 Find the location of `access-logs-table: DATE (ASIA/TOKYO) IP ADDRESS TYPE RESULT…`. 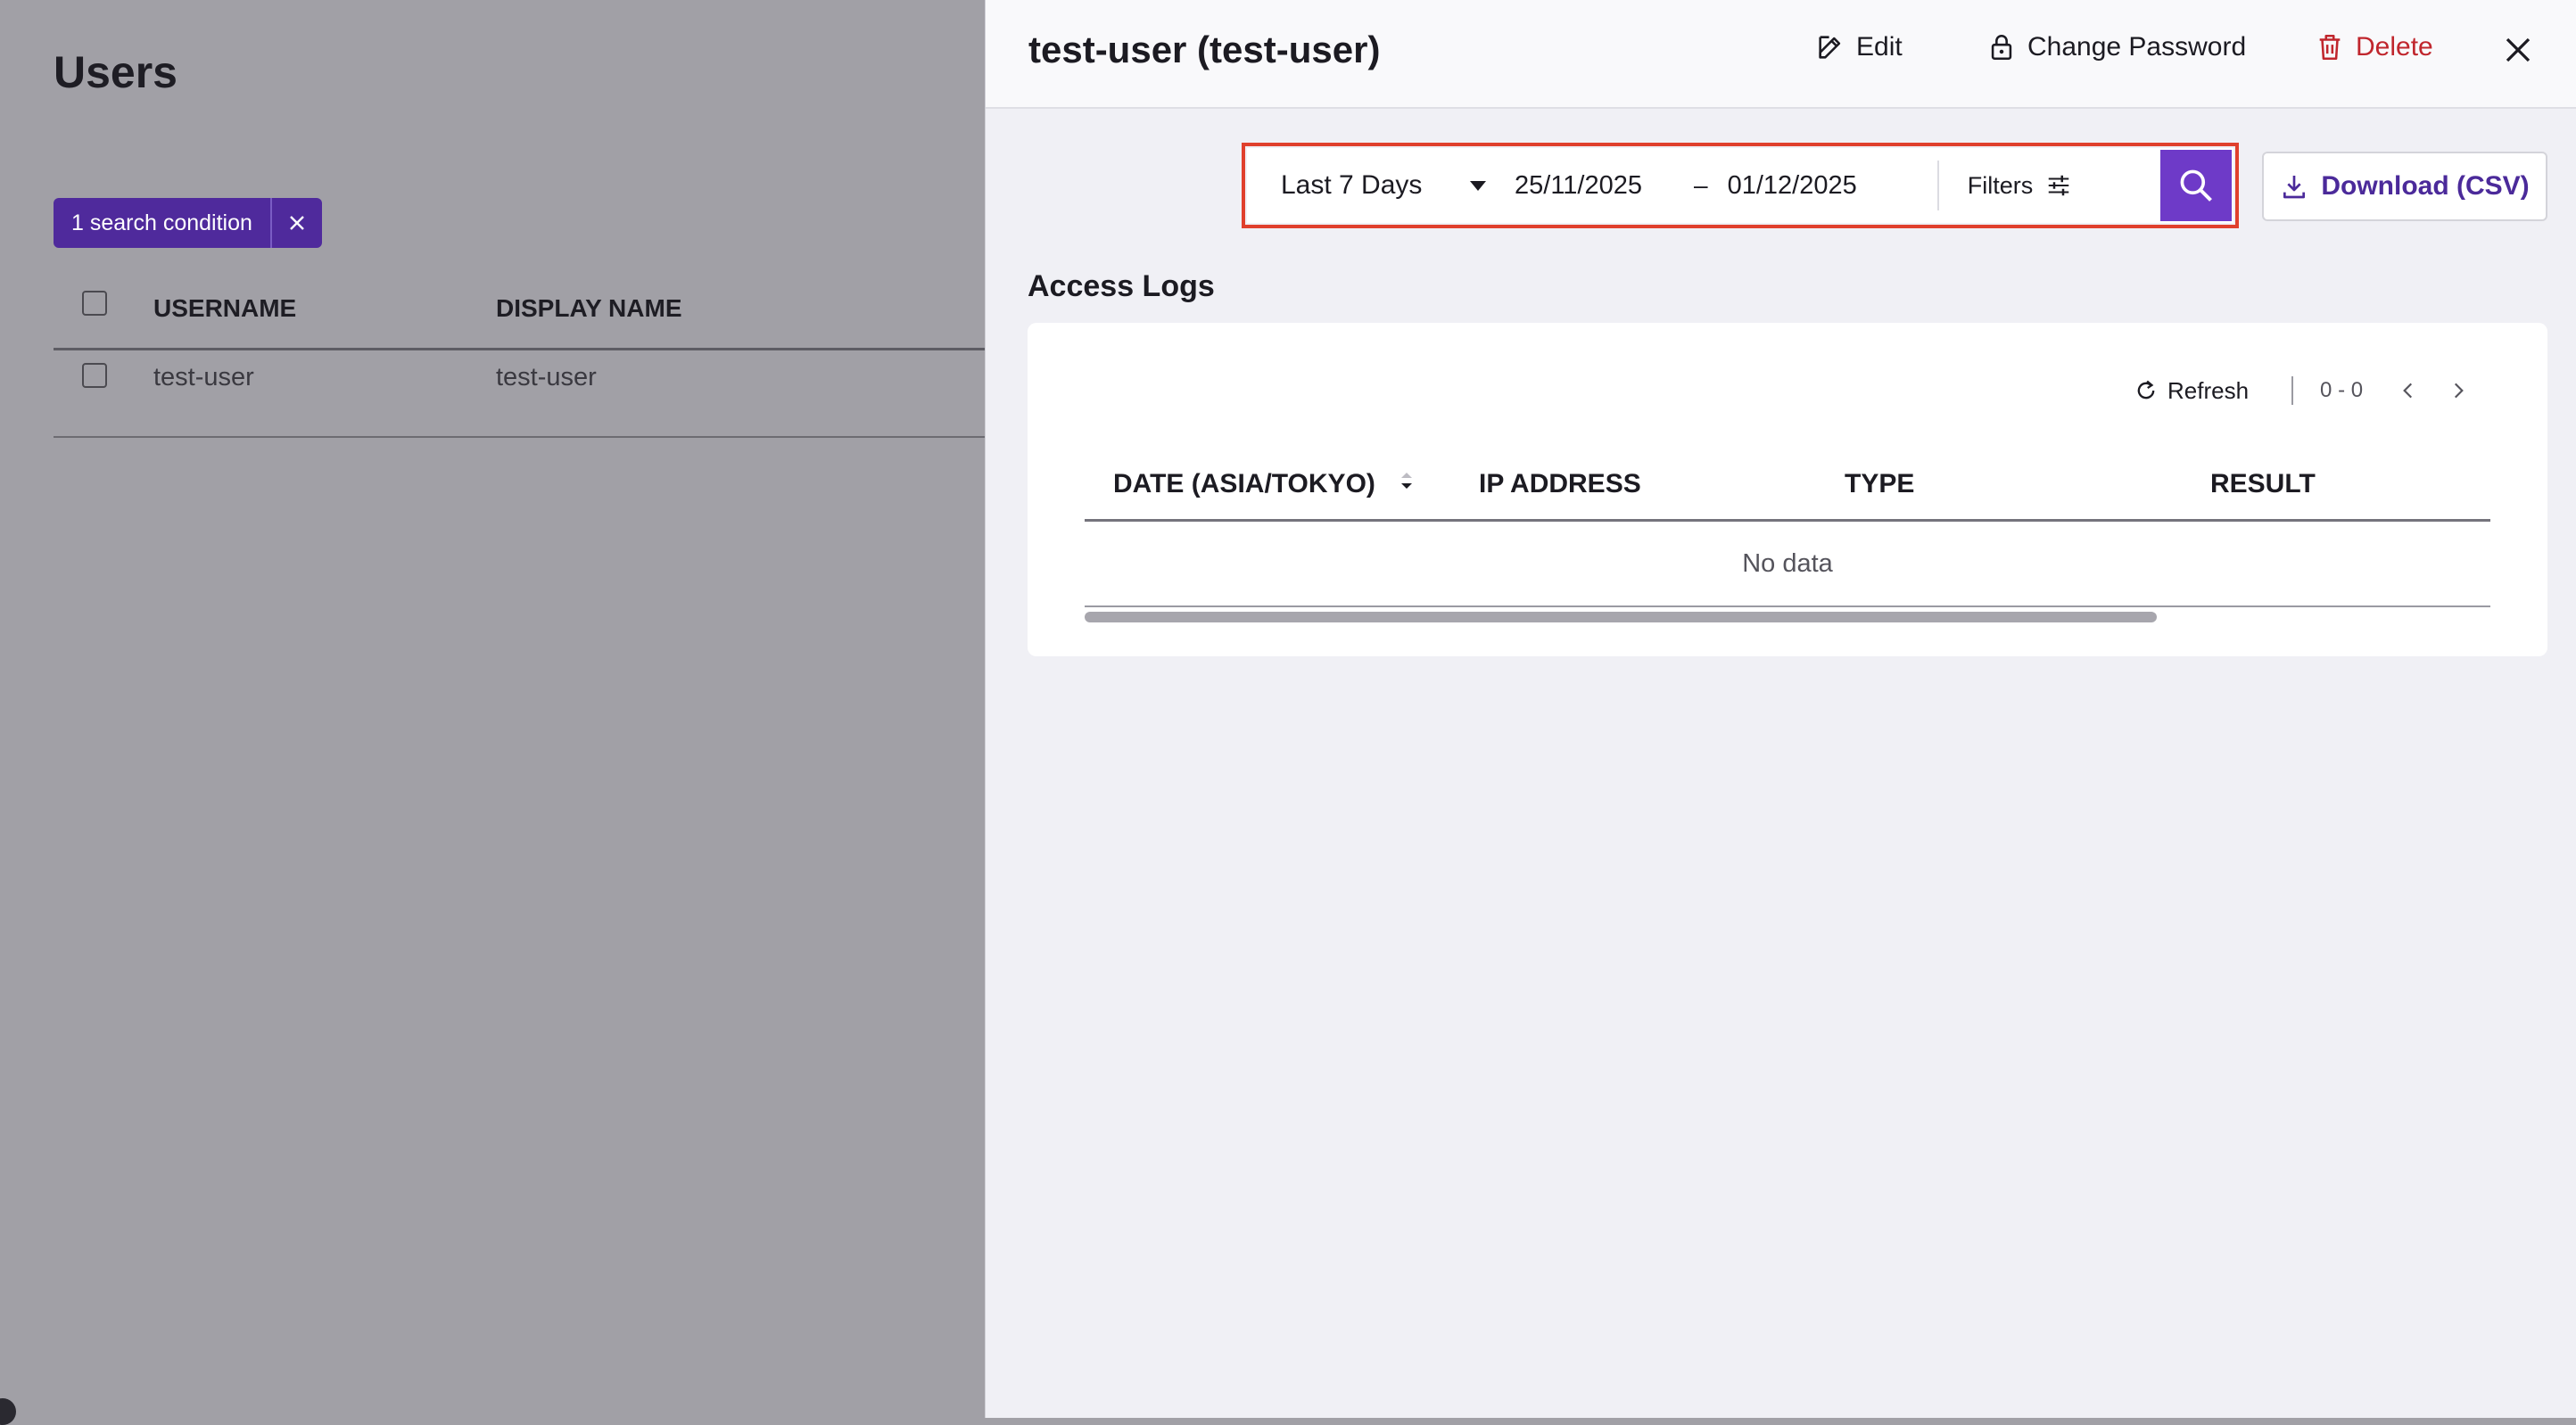

access-logs-table: DATE (ASIA/TOKYO) IP ADDRESS TYPE RESULT… is located at coordinates (1788, 535).